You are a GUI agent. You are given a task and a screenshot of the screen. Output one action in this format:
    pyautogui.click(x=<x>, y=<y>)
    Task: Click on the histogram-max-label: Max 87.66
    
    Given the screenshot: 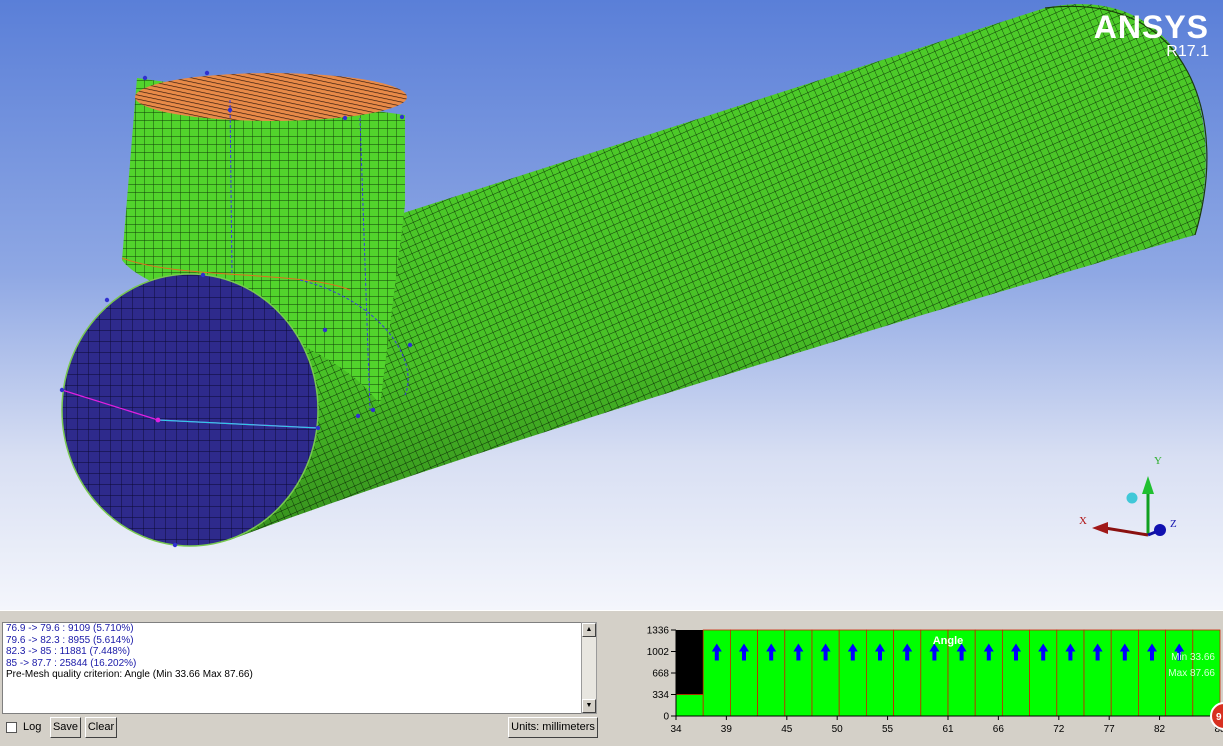 What is the action you would take?
    pyautogui.click(x=1191, y=673)
    